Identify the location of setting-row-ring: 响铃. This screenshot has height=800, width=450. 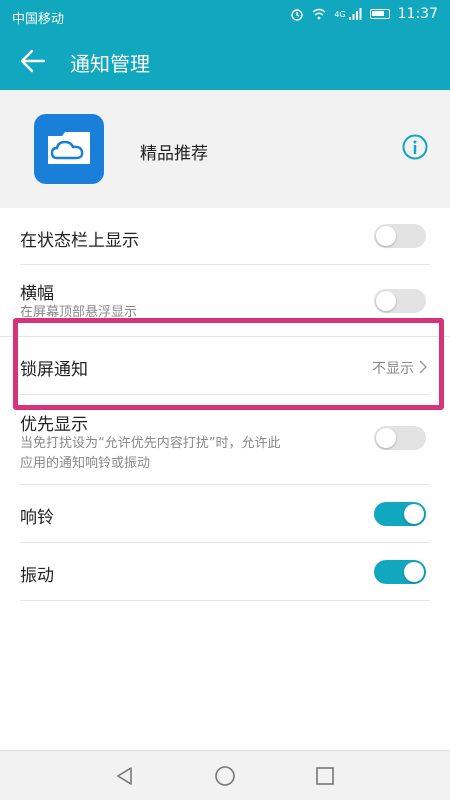
(225, 514).